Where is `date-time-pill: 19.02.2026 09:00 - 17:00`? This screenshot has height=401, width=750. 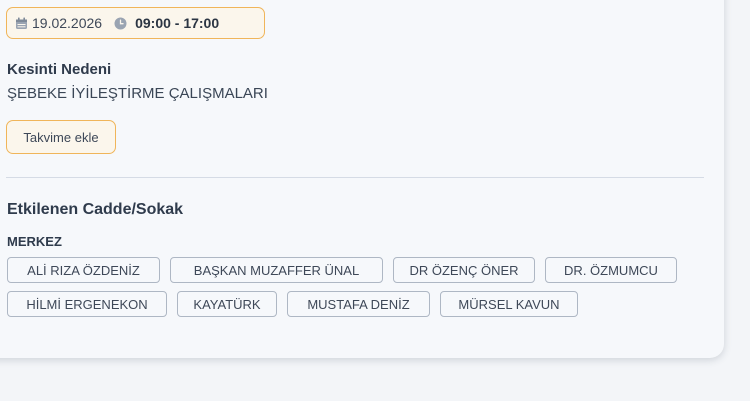
date-time-pill: 19.02.2026 09:00 - 17:00 is located at coordinates (135, 23).